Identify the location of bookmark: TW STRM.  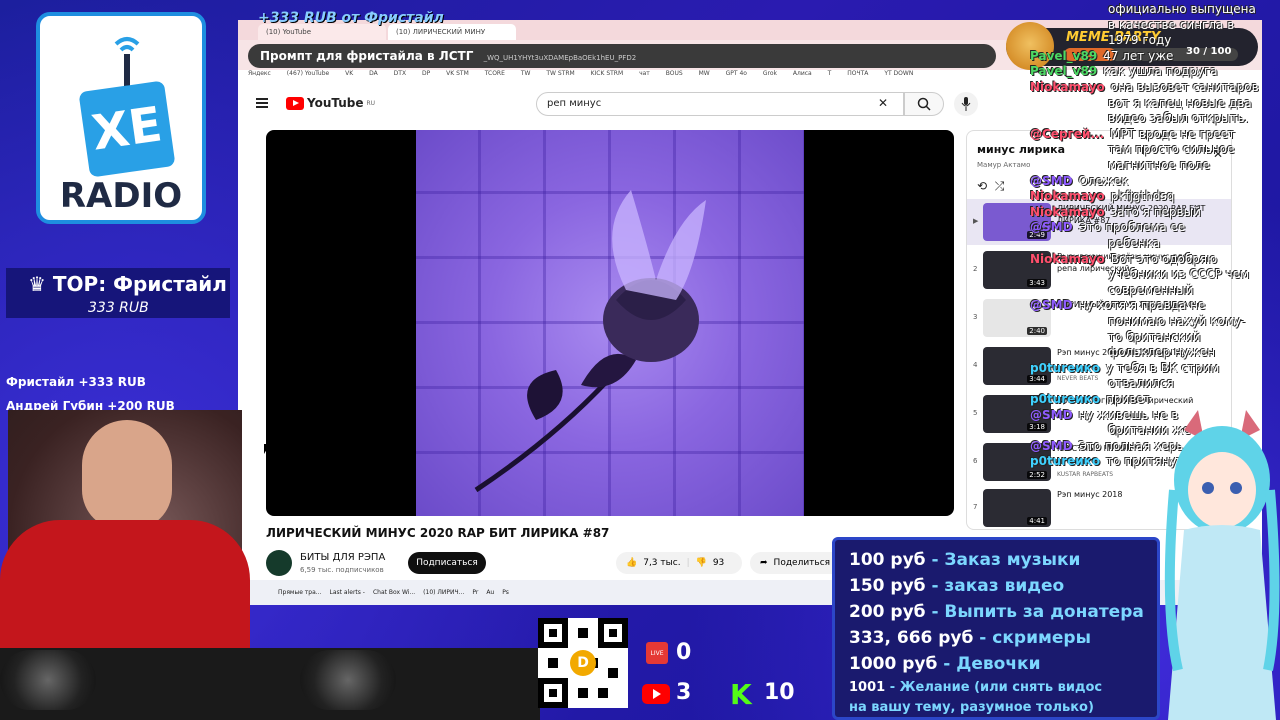
(560, 73).